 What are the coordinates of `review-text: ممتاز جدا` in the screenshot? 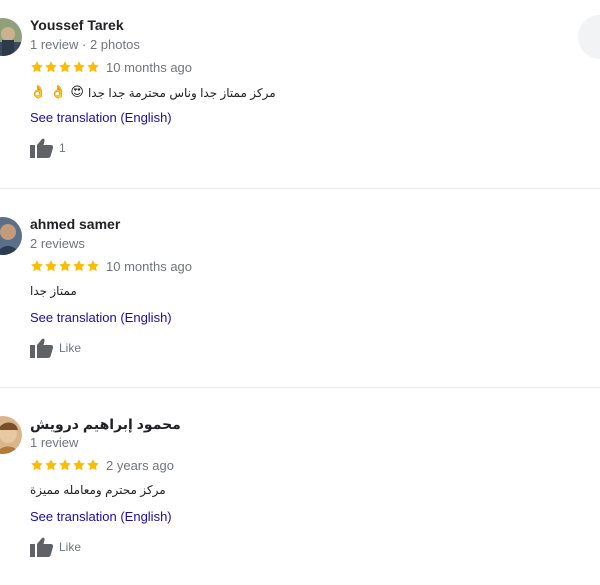 It's located at (53, 291).